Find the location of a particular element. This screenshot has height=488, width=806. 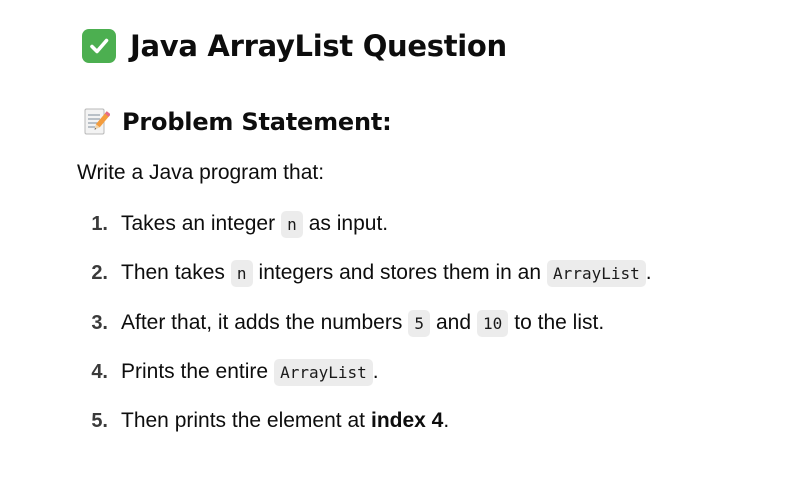

text-segment: and is located at coordinates (453, 322).